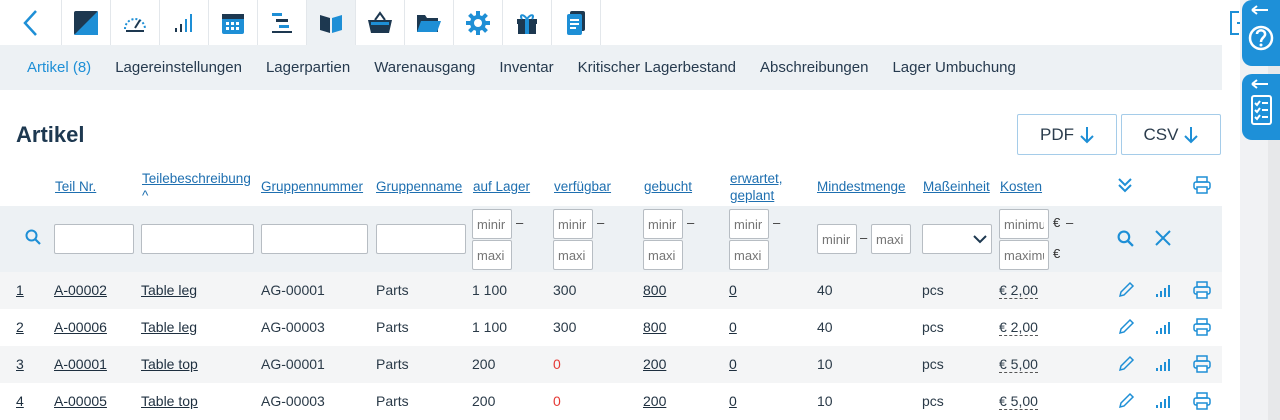 The width and height of the screenshot is (1280, 420). I want to click on help-tab, so click(1261, 33).